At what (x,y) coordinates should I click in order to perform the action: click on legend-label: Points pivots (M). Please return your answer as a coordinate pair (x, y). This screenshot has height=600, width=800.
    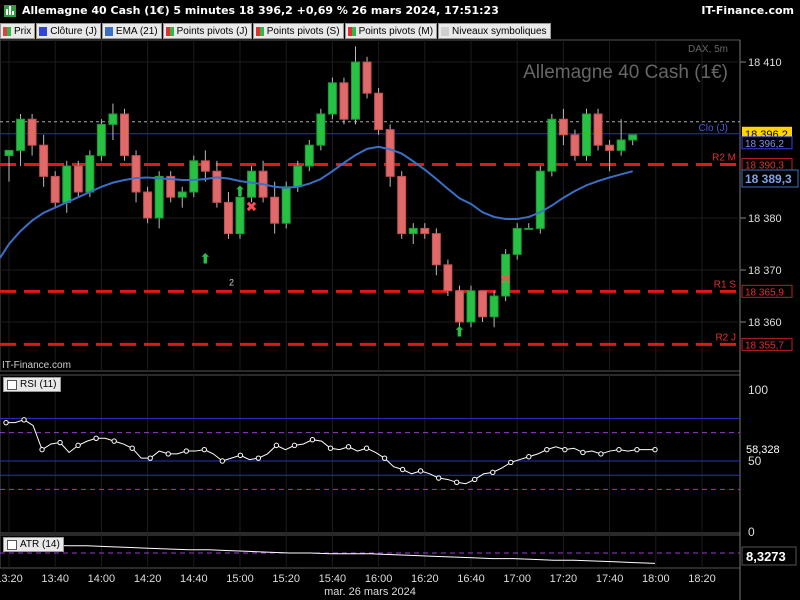
    Looking at the image, I should click on (396, 31).